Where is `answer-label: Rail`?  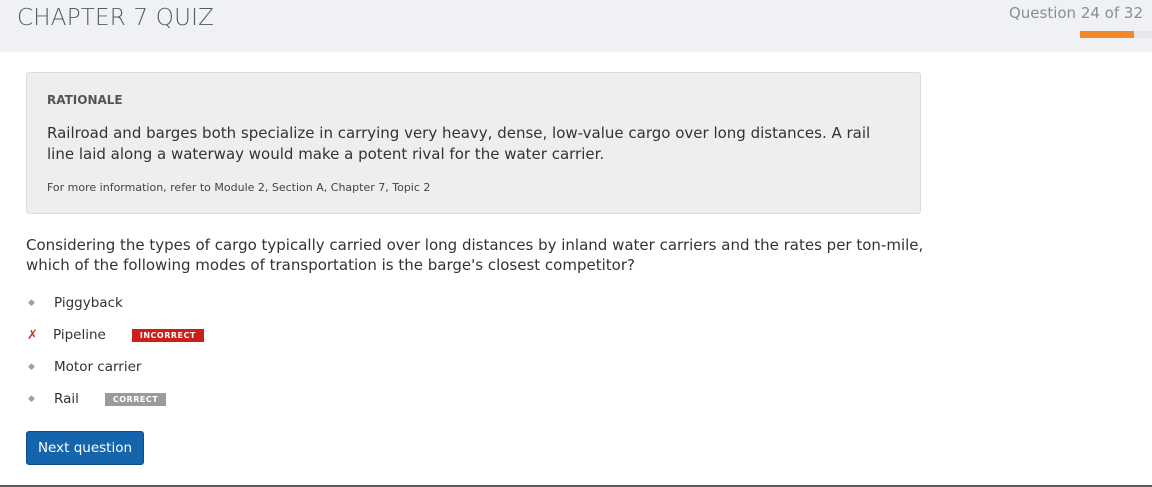 answer-label: Rail is located at coordinates (66, 399).